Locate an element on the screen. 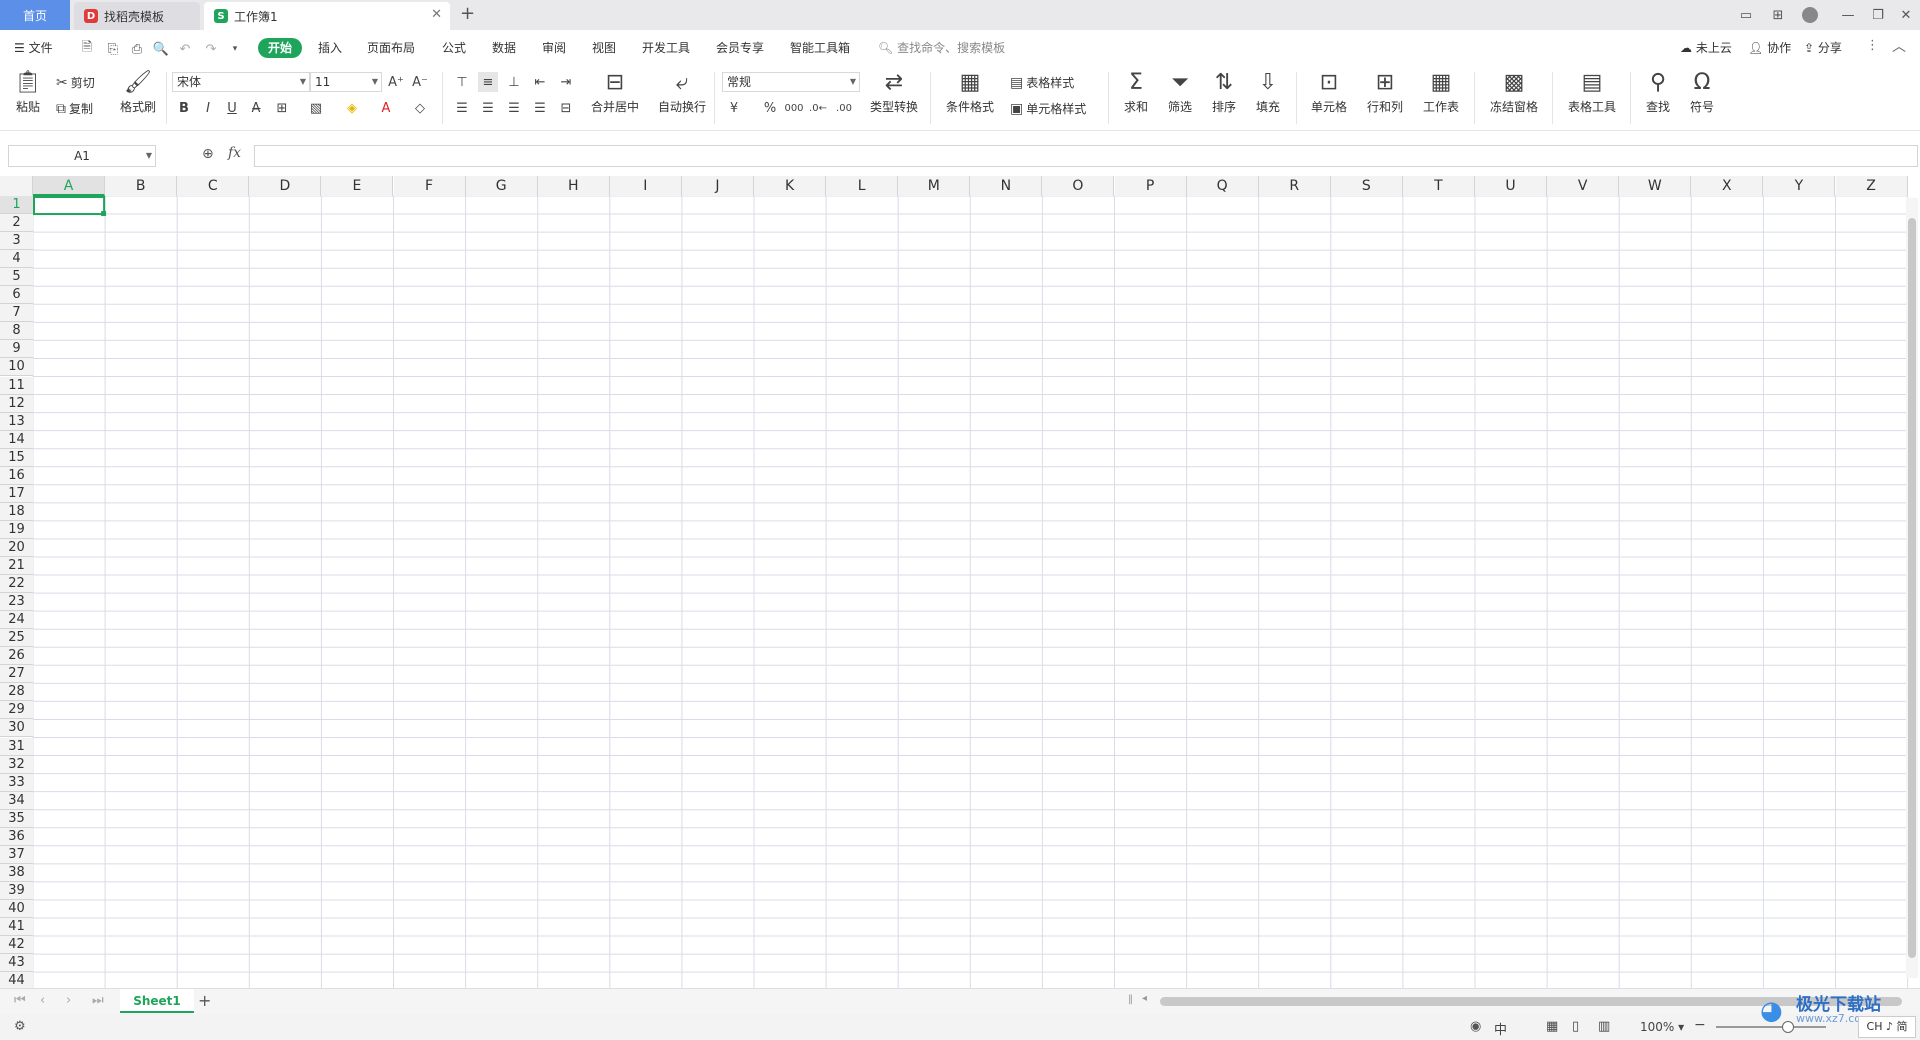  print-preview-icon: 🔍 is located at coordinates (161, 49).